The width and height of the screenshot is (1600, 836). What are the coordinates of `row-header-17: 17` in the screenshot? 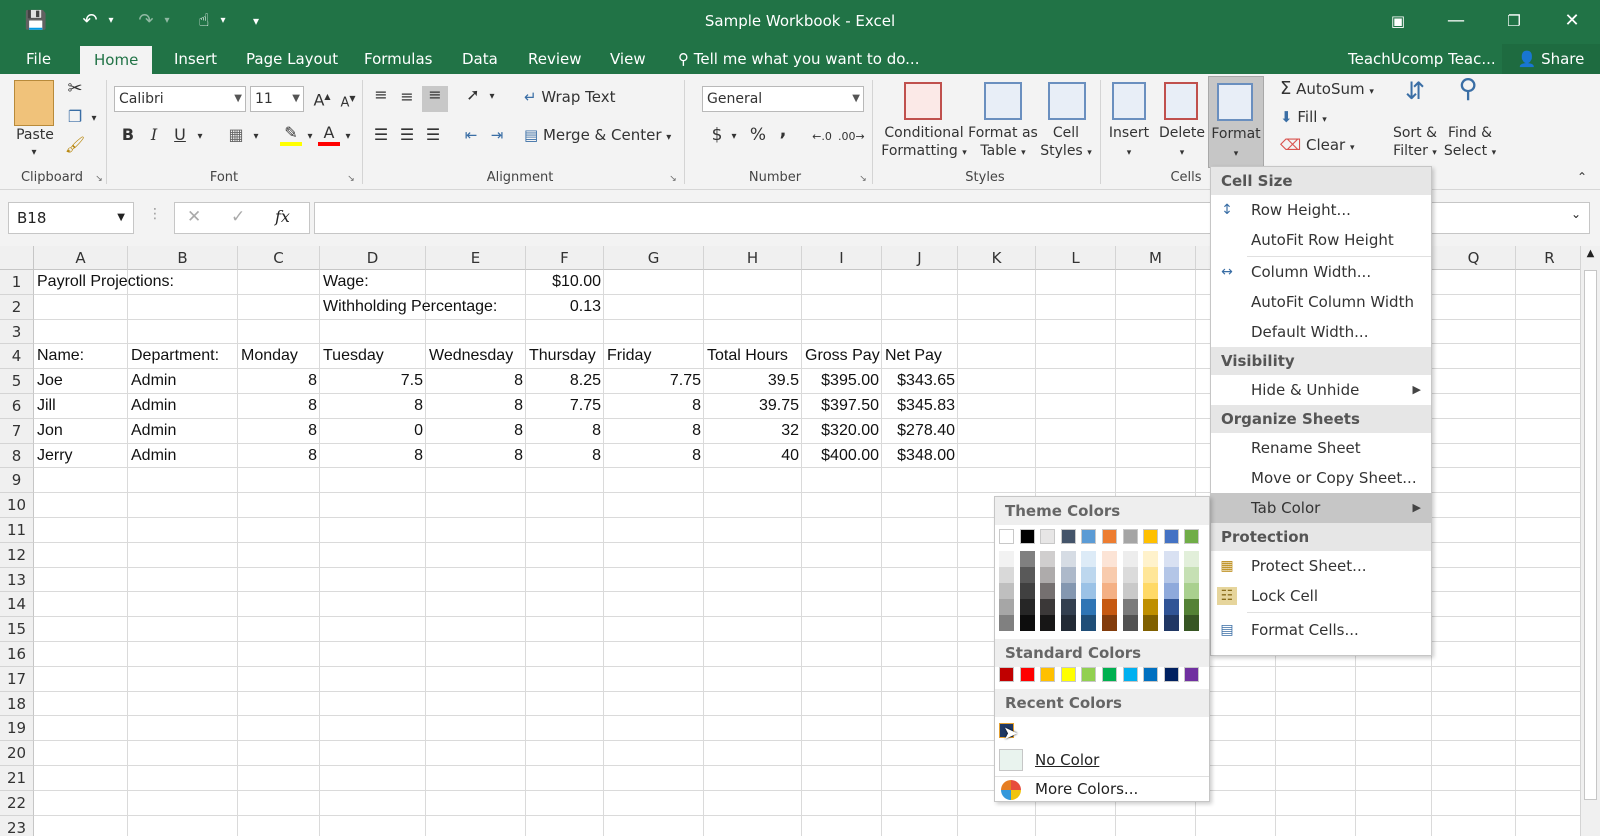 It's located at (17, 679).